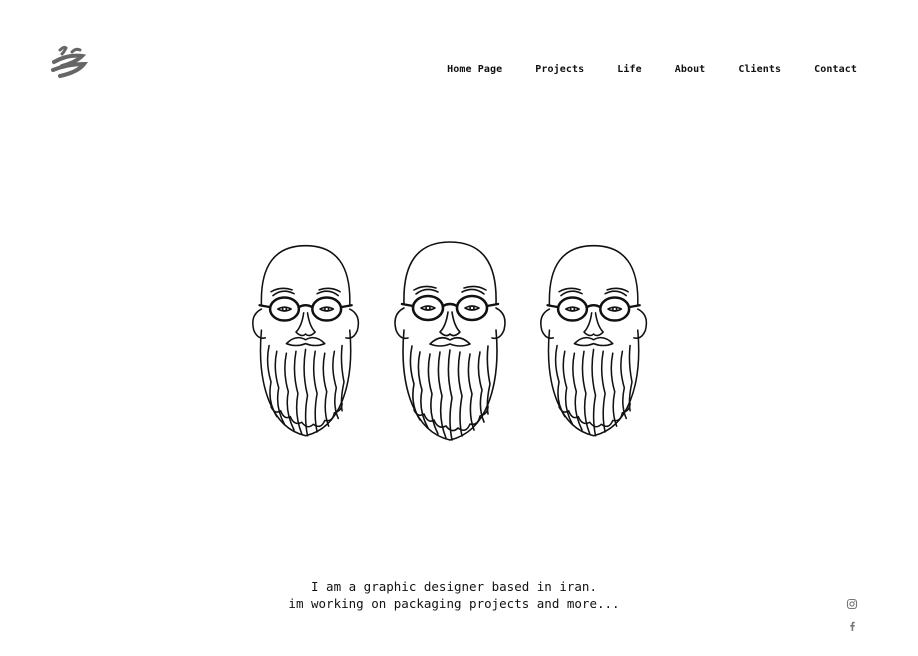  I want to click on logo, so click(69, 62).